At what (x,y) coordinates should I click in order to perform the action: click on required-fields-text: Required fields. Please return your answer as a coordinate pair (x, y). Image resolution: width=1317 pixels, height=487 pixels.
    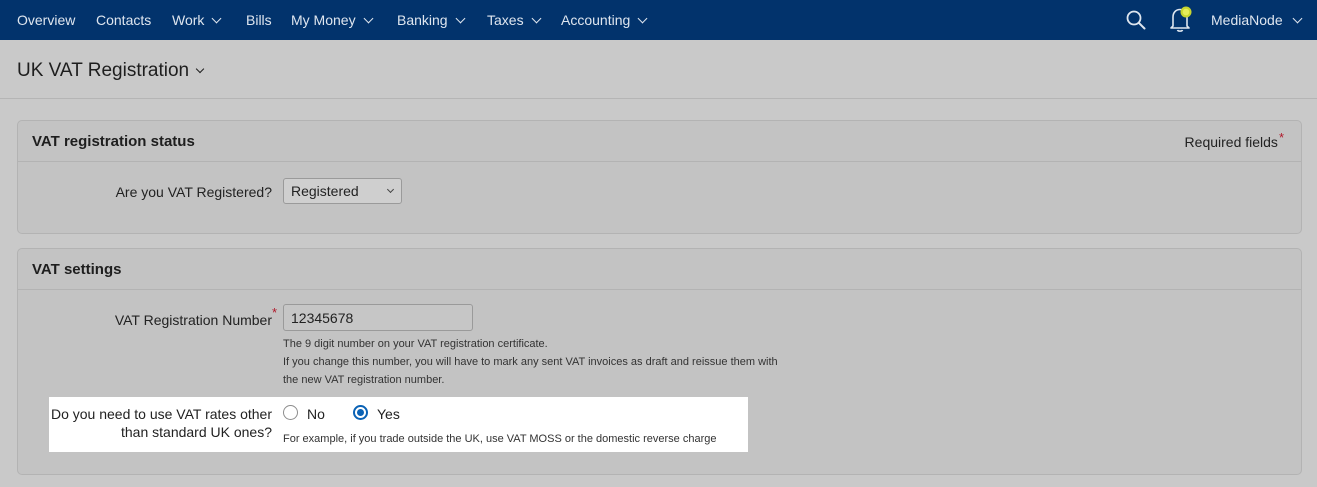
    Looking at the image, I should click on (1231, 142).